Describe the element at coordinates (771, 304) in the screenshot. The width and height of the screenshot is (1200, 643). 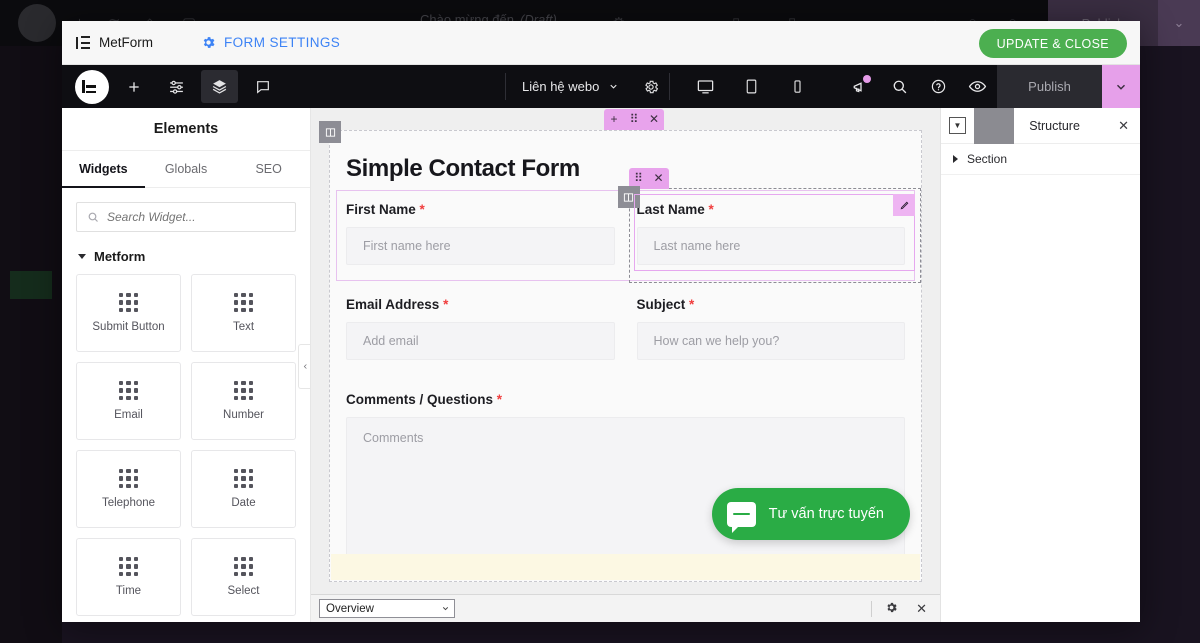
I see `field-label: Subject *` at that location.